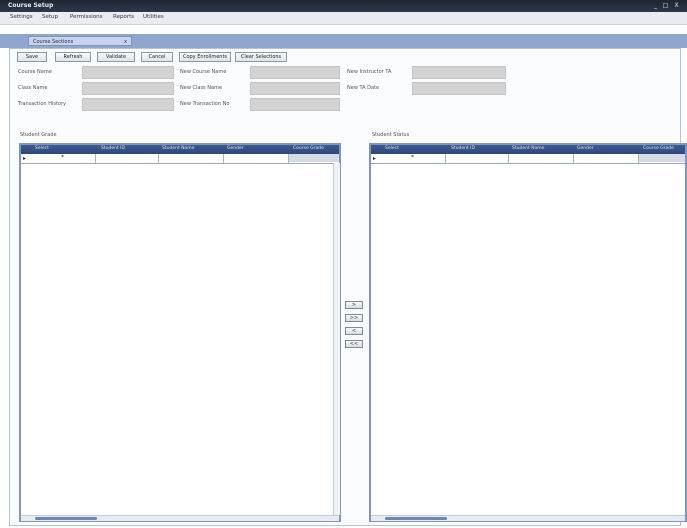 The width and height of the screenshot is (687, 528). I want to click on course-name-field, so click(128, 72).